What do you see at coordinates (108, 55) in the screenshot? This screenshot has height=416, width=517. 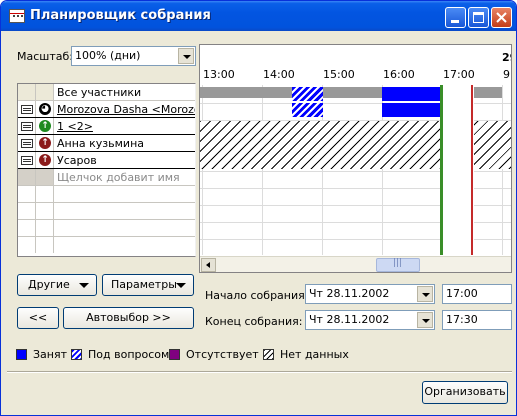 I see `zoom-value: 100% (дни)` at bounding box center [108, 55].